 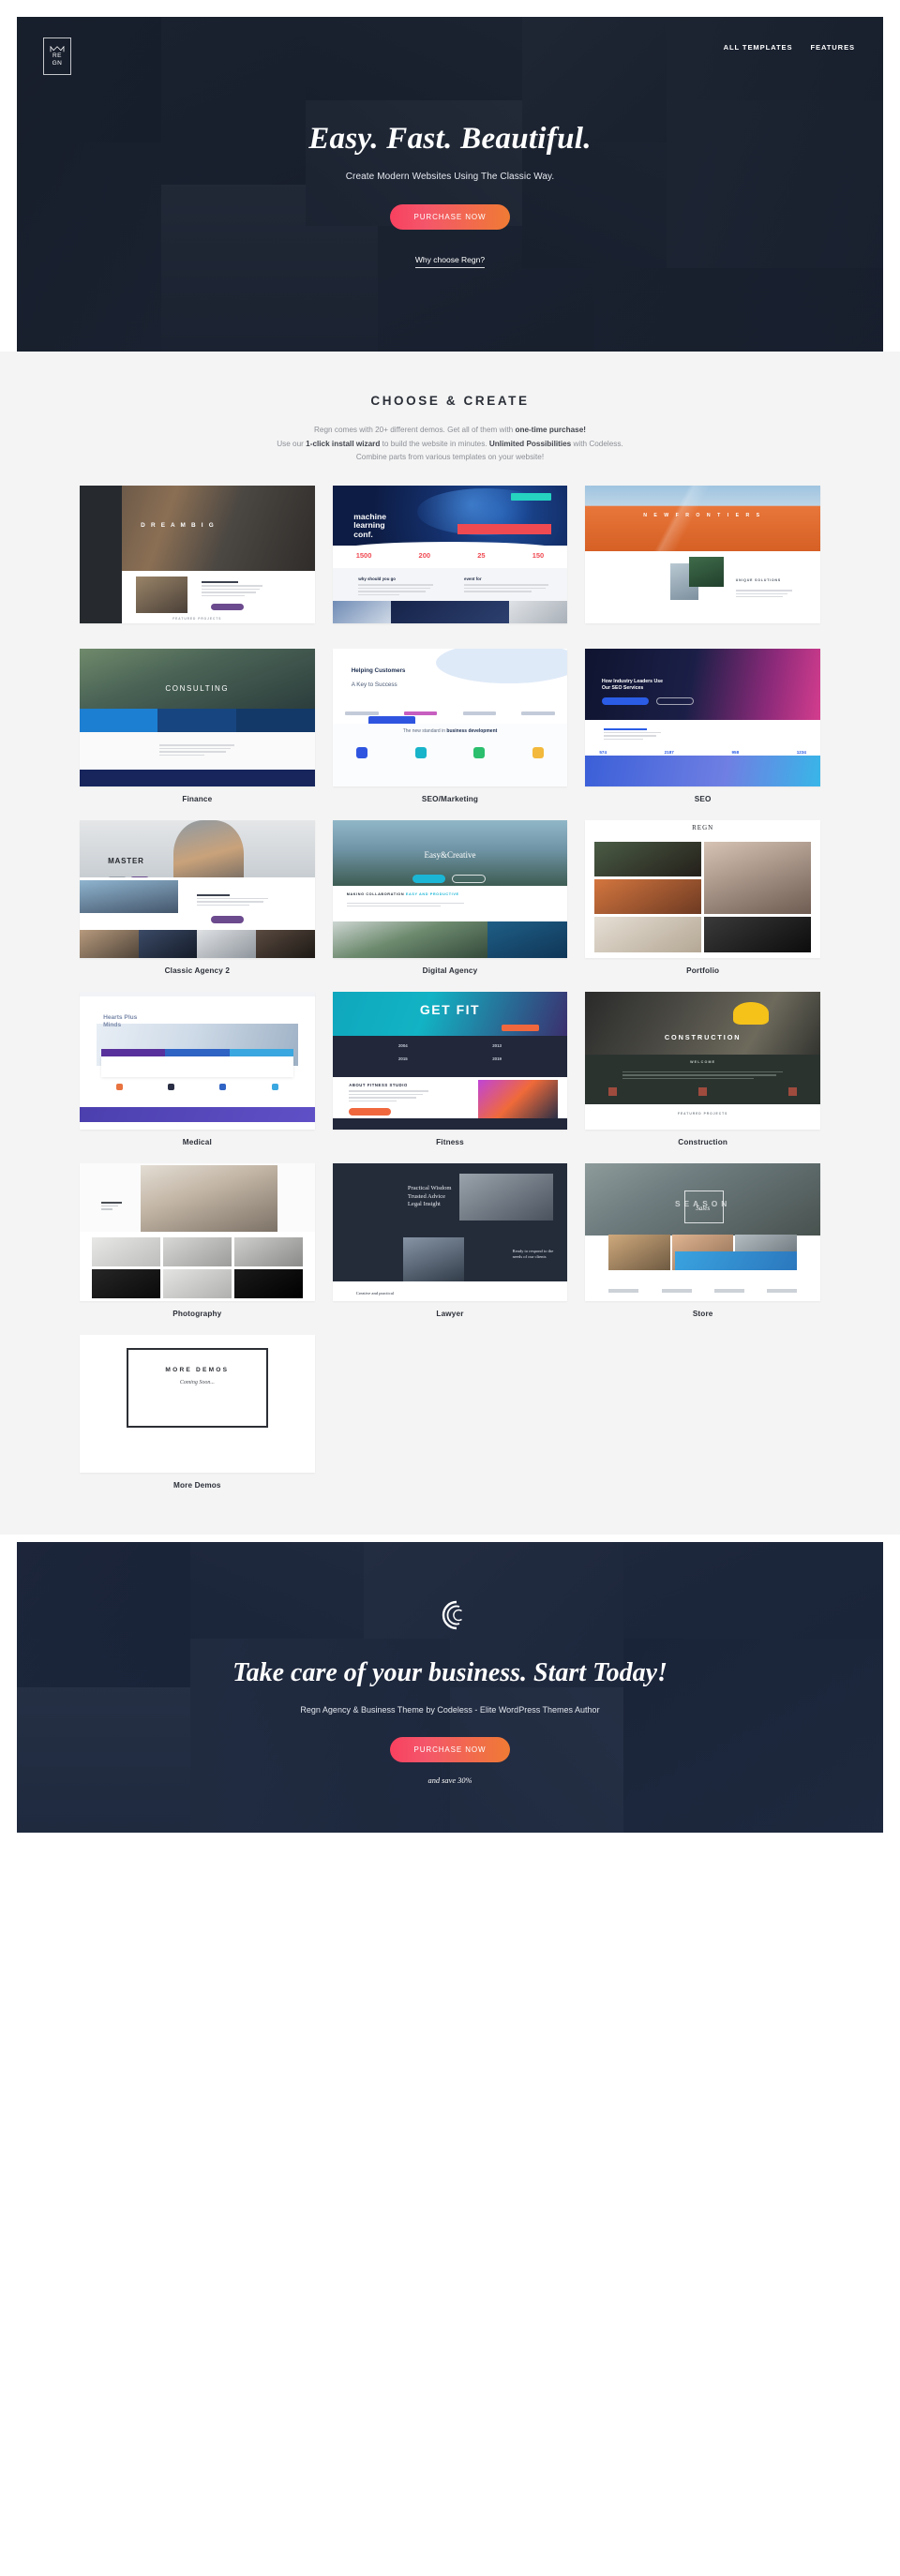 What do you see at coordinates (197, 1313) in the screenshot?
I see `template-label: Photography` at bounding box center [197, 1313].